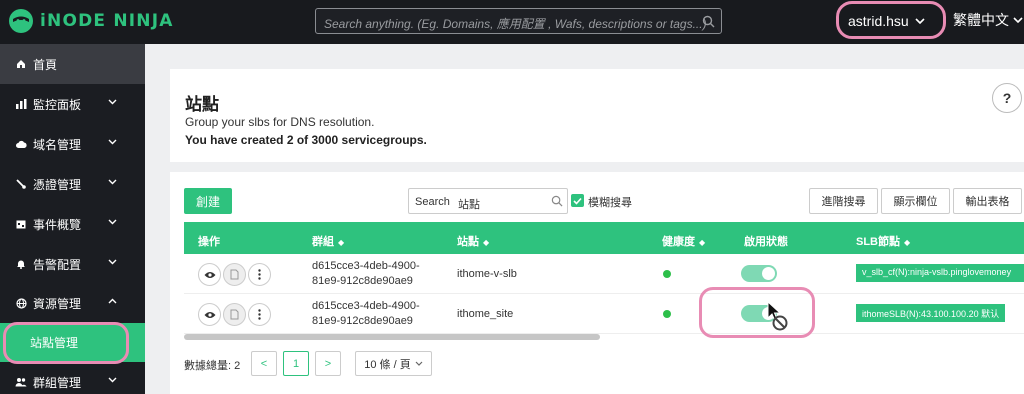 The height and width of the screenshot is (394, 1024). I want to click on check-icon, so click(577, 201).